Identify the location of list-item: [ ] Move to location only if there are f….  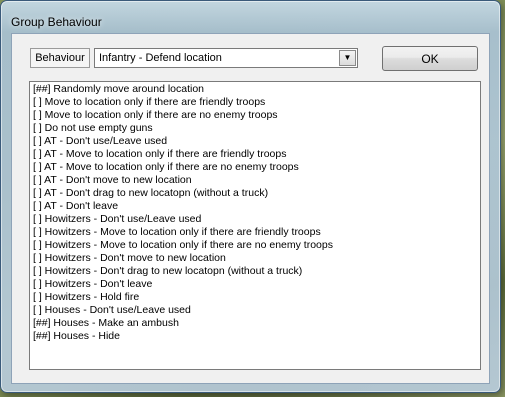
(255, 102).